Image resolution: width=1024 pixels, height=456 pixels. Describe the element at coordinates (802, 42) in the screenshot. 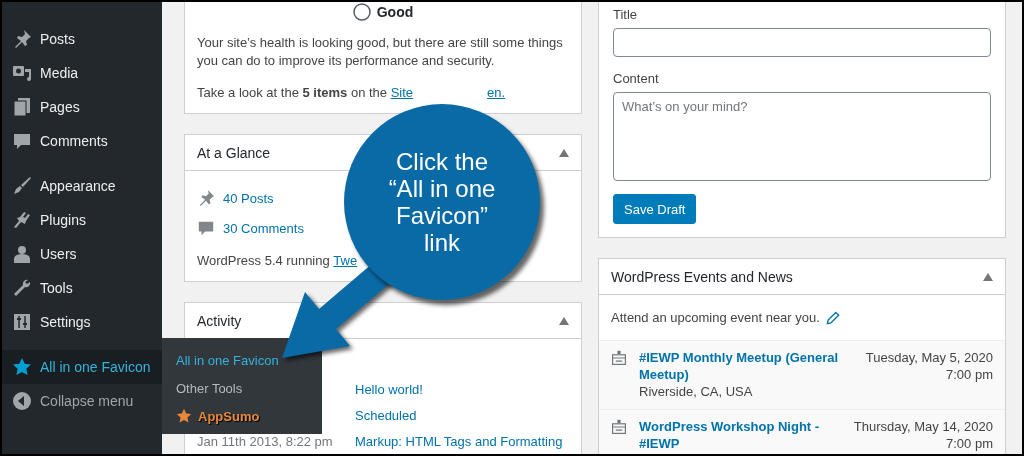

I see `title-input` at that location.